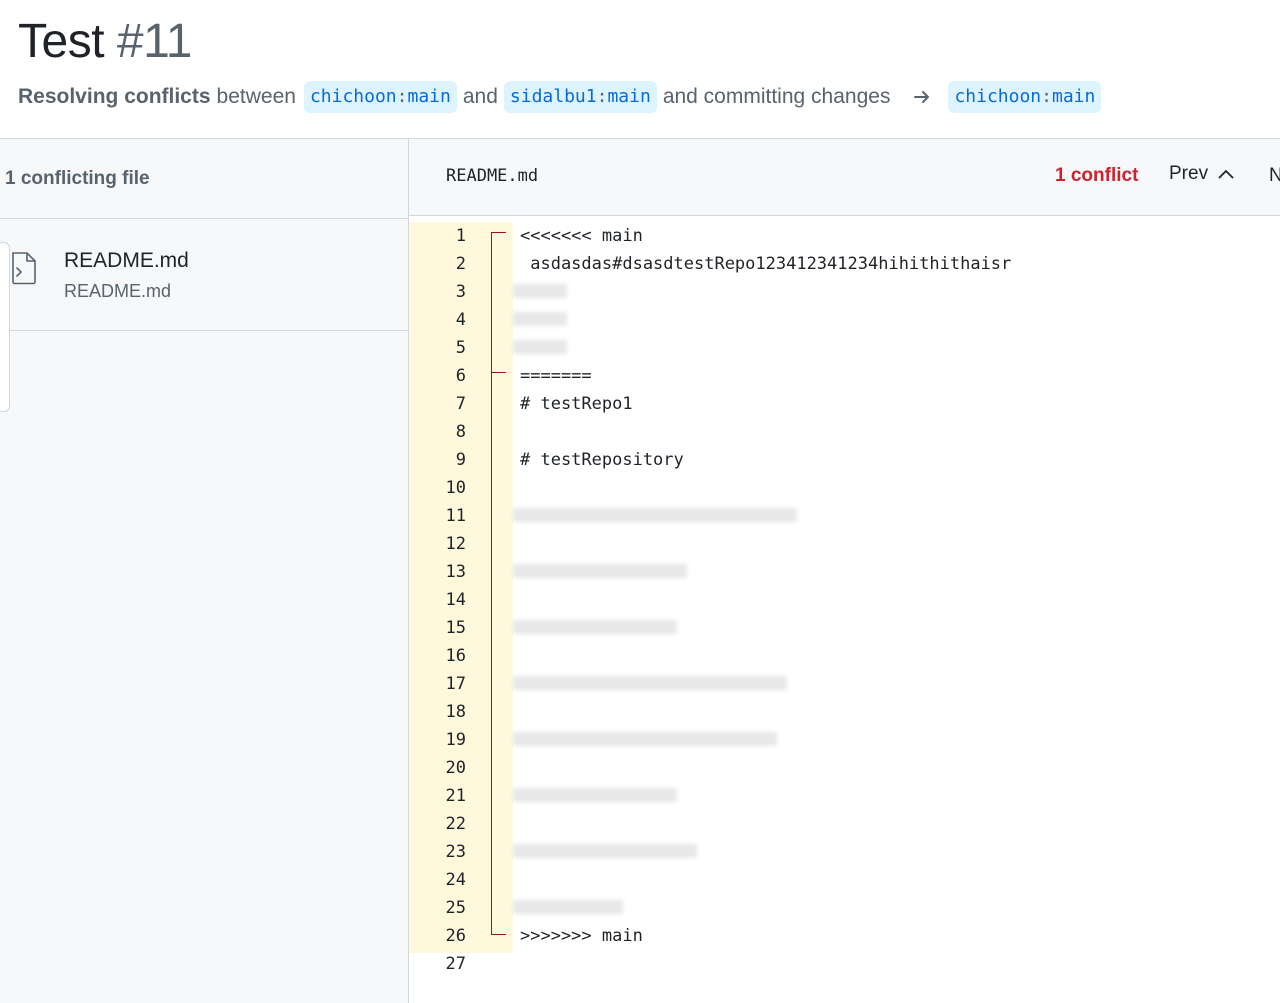 This screenshot has width=1280, height=1003. What do you see at coordinates (455, 516) in the screenshot?
I see `line-number: 11` at bounding box center [455, 516].